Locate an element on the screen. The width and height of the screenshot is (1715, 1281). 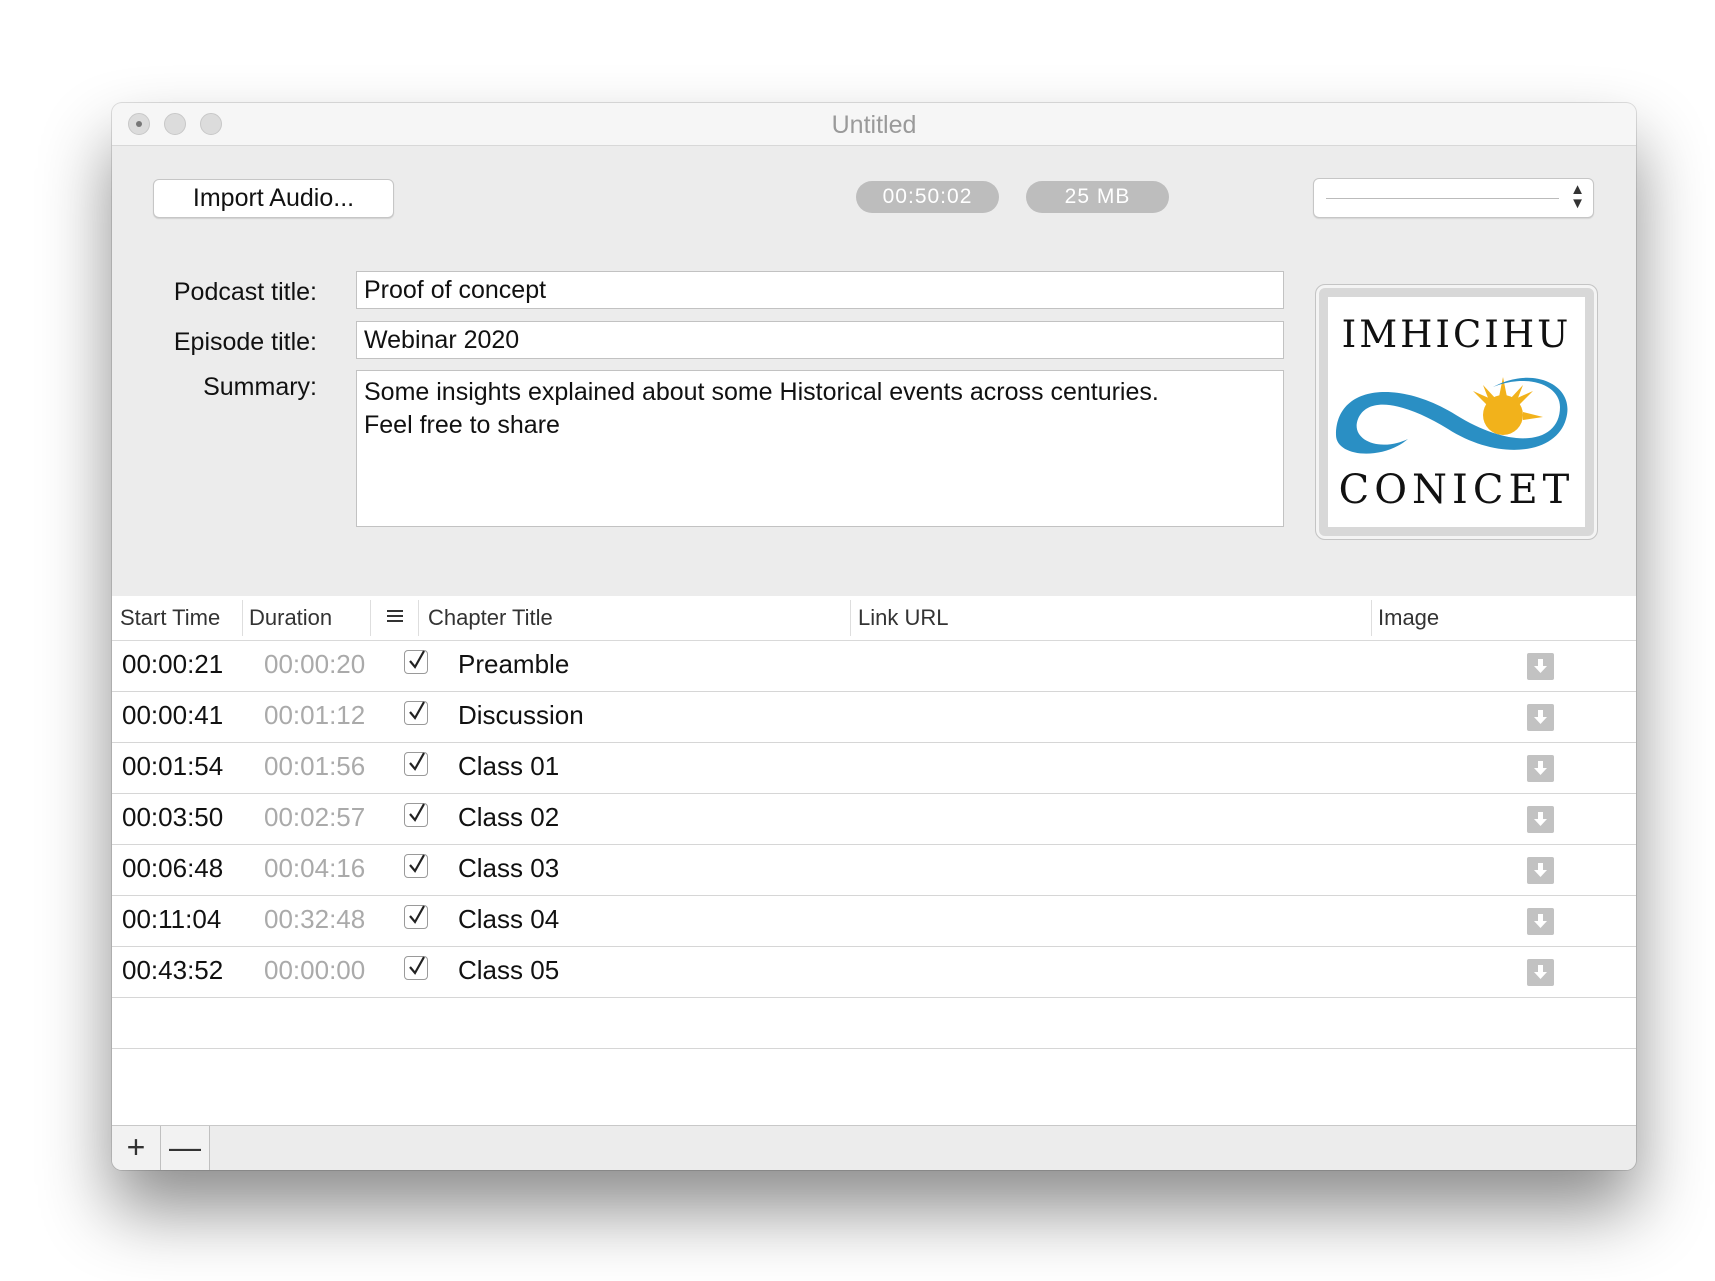
title-bar: Untitled is located at coordinates (874, 124).